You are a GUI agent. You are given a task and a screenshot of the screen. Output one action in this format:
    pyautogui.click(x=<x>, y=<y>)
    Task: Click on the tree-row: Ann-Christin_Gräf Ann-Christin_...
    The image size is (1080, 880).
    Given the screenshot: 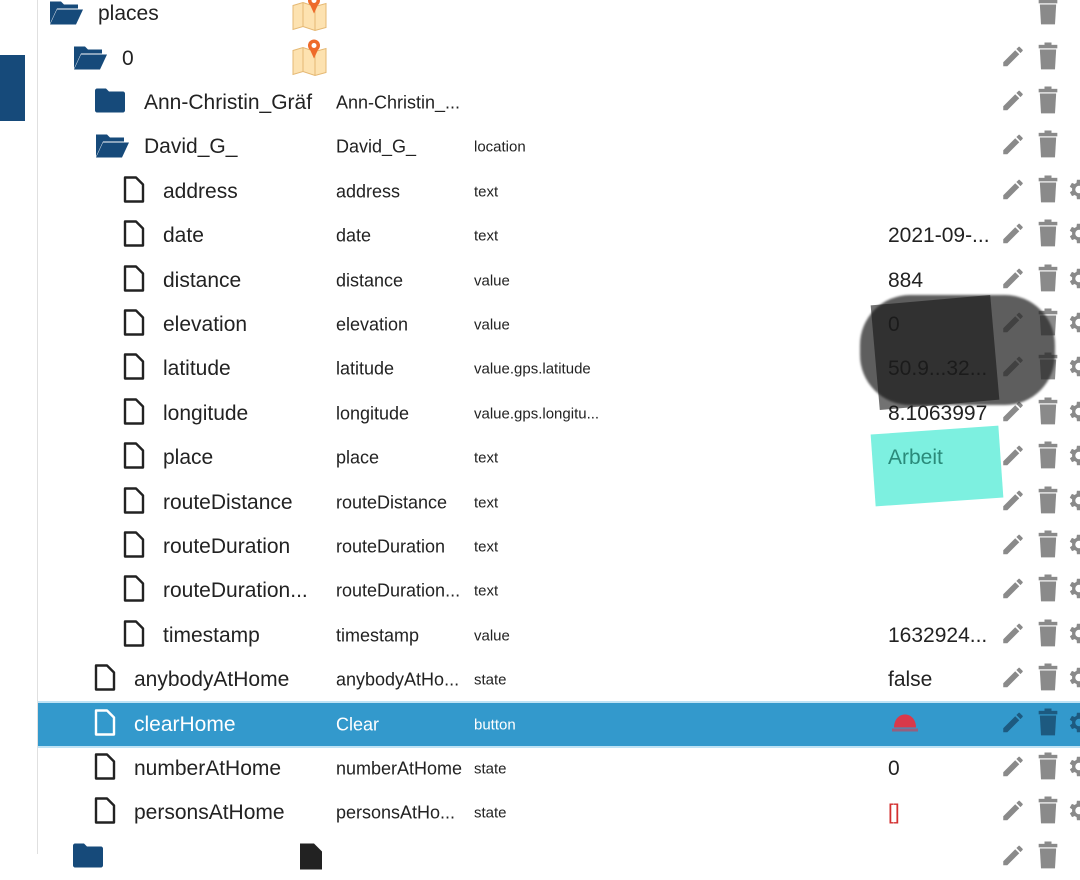 What is the action you would take?
    pyautogui.click(x=559, y=103)
    